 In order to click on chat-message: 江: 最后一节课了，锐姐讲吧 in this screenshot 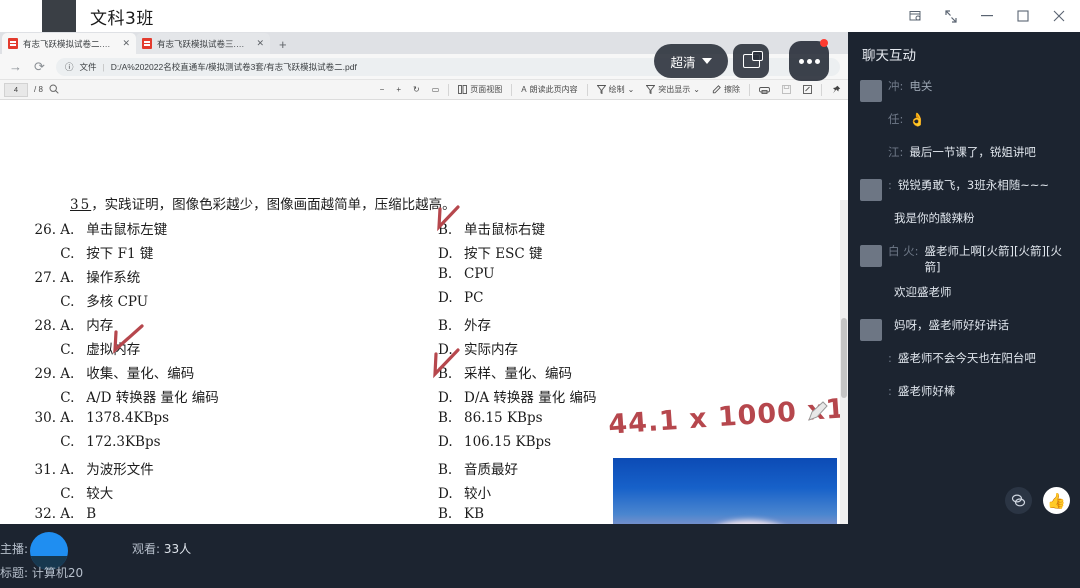, I will do `click(964, 156)`.